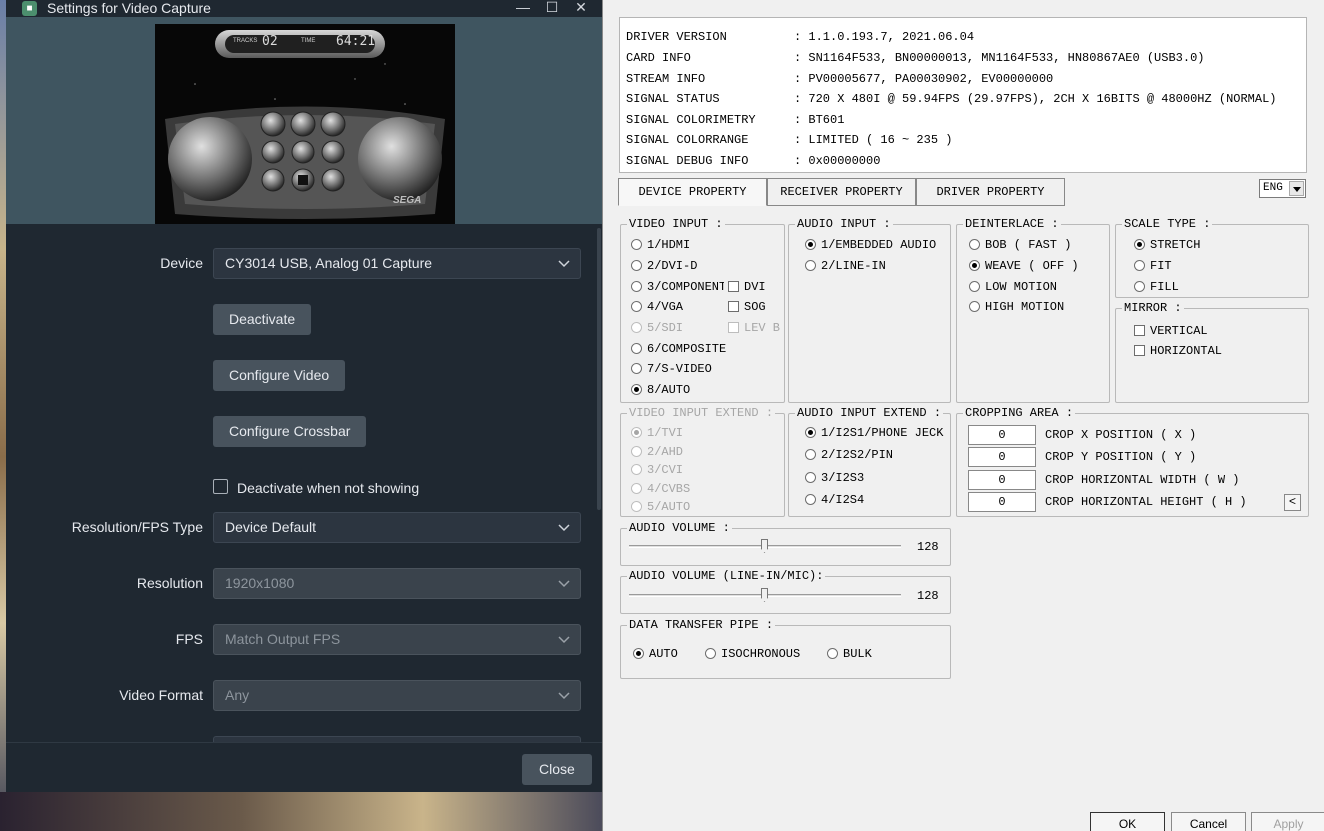 This screenshot has width=1324, height=831. What do you see at coordinates (397, 695) in the screenshot?
I see `video-format-select: Any` at bounding box center [397, 695].